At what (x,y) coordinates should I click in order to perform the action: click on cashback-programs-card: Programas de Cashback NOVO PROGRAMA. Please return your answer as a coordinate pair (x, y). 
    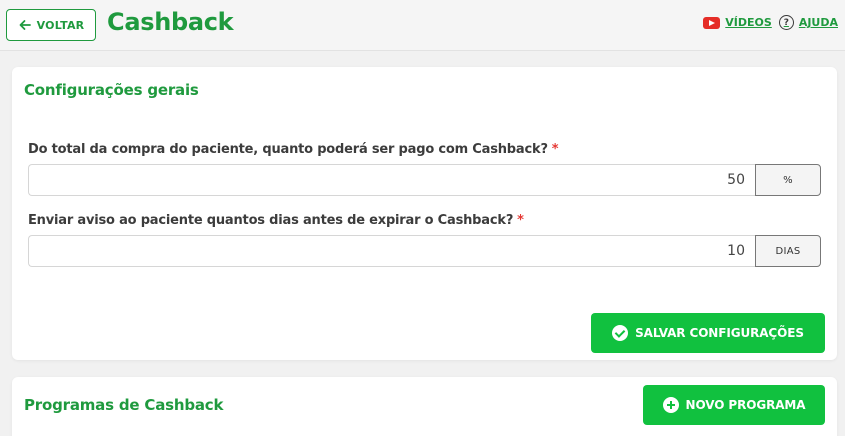
    Looking at the image, I should click on (424, 406).